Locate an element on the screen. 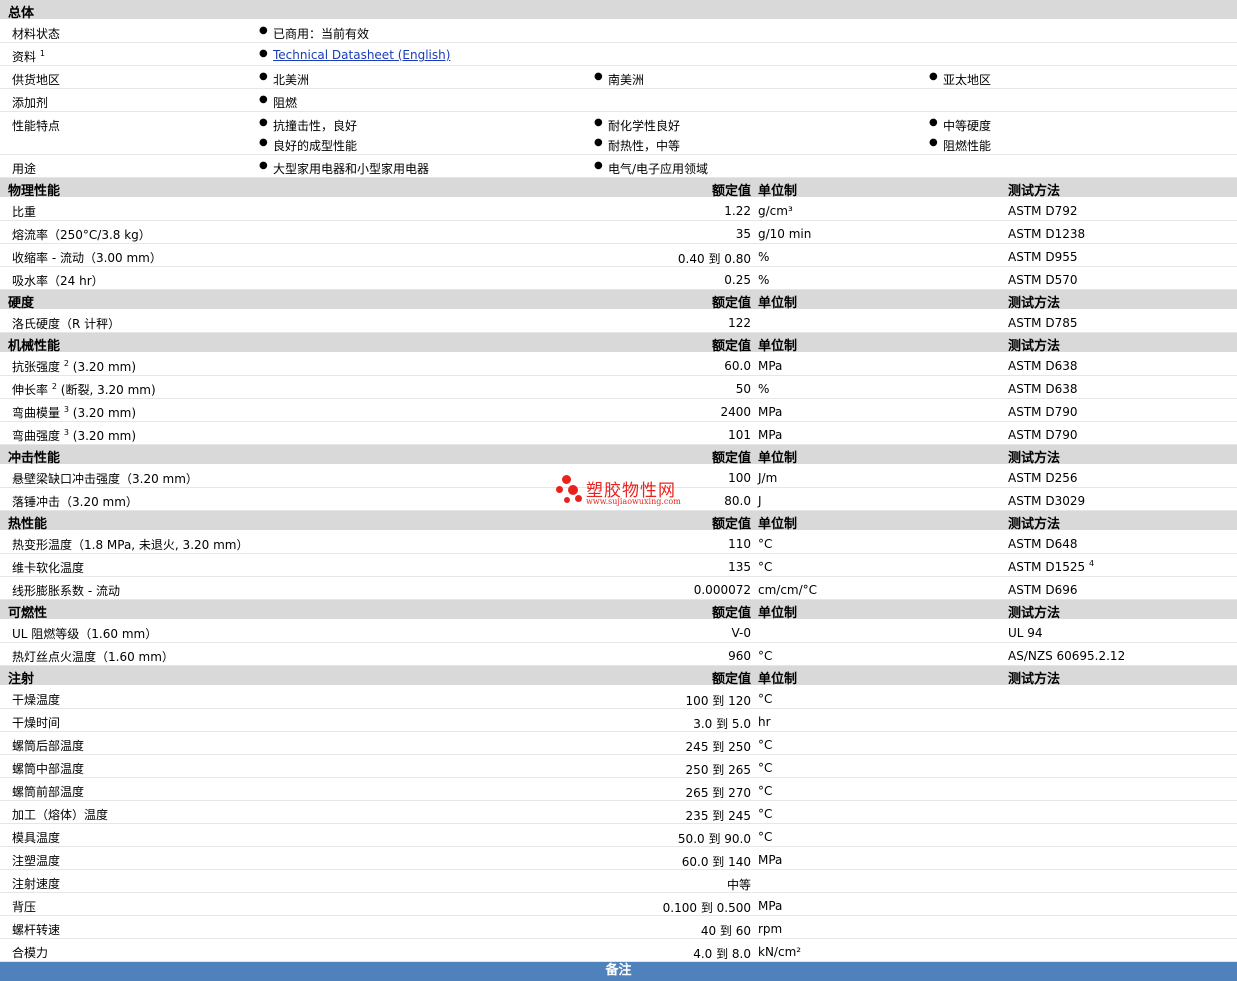 The width and height of the screenshot is (1237, 981). table-row: 伸长率 2 (断裂, 3.20 mm) 50% ASTM D638 is located at coordinates (618, 387).